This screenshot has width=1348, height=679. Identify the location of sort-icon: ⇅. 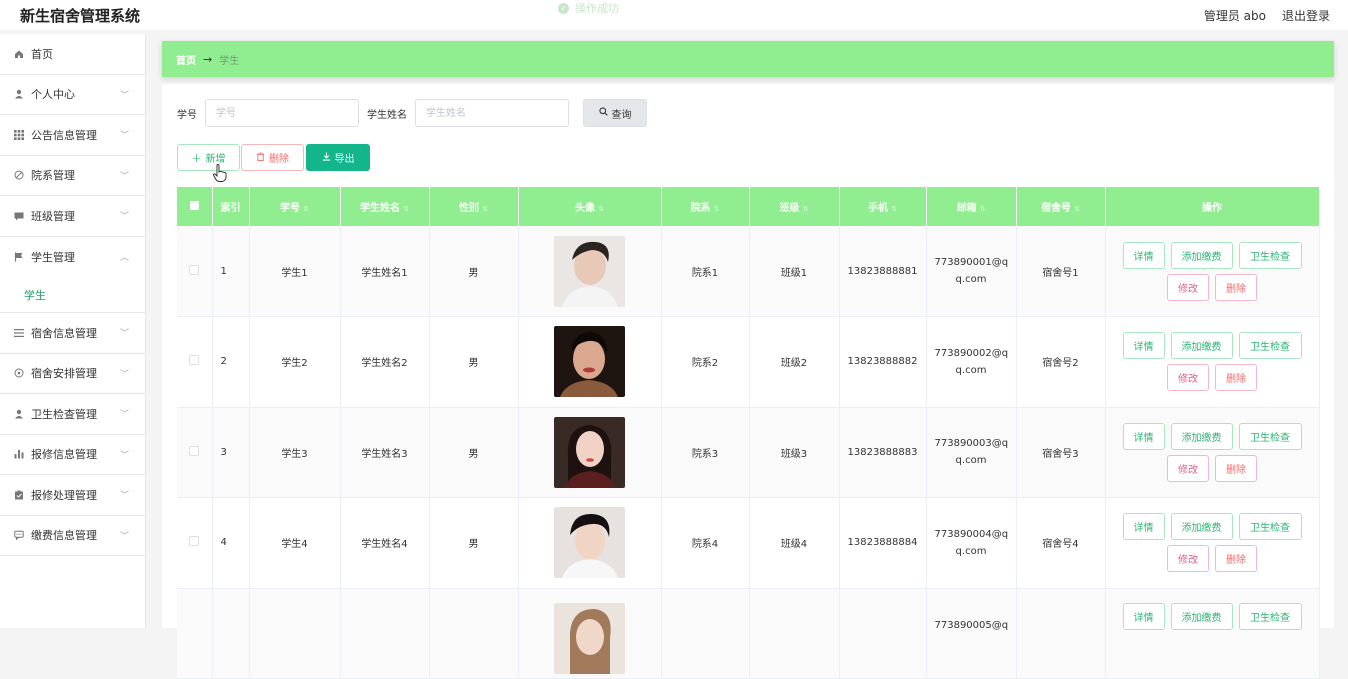
(306, 209).